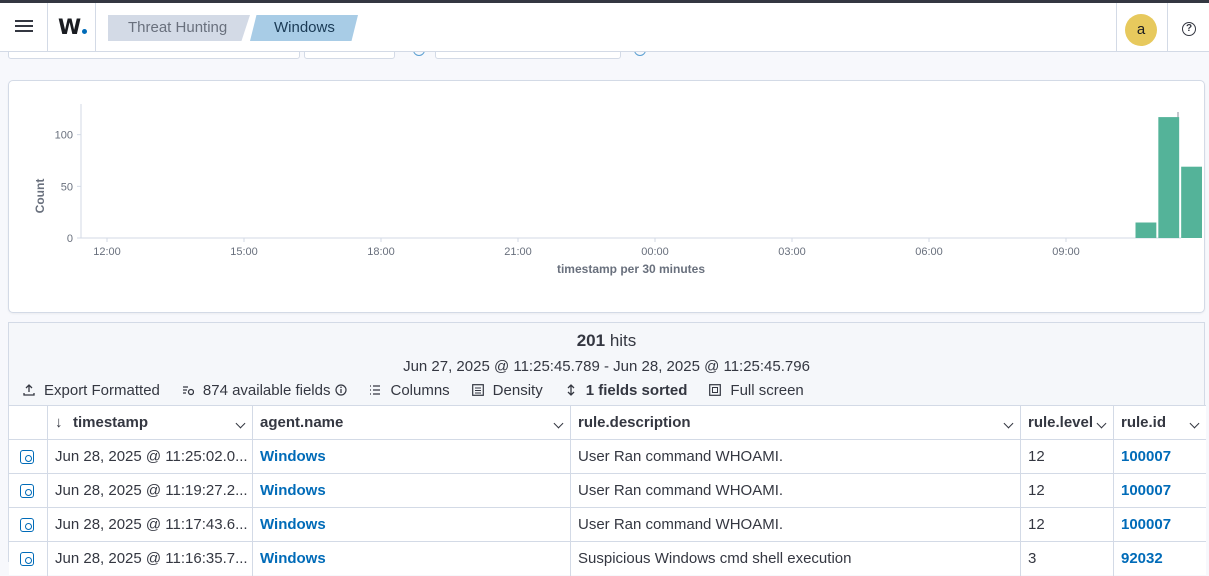 The height and width of the screenshot is (576, 1209). Describe the element at coordinates (623, 340) in the screenshot. I see `hits-label: hits` at that location.